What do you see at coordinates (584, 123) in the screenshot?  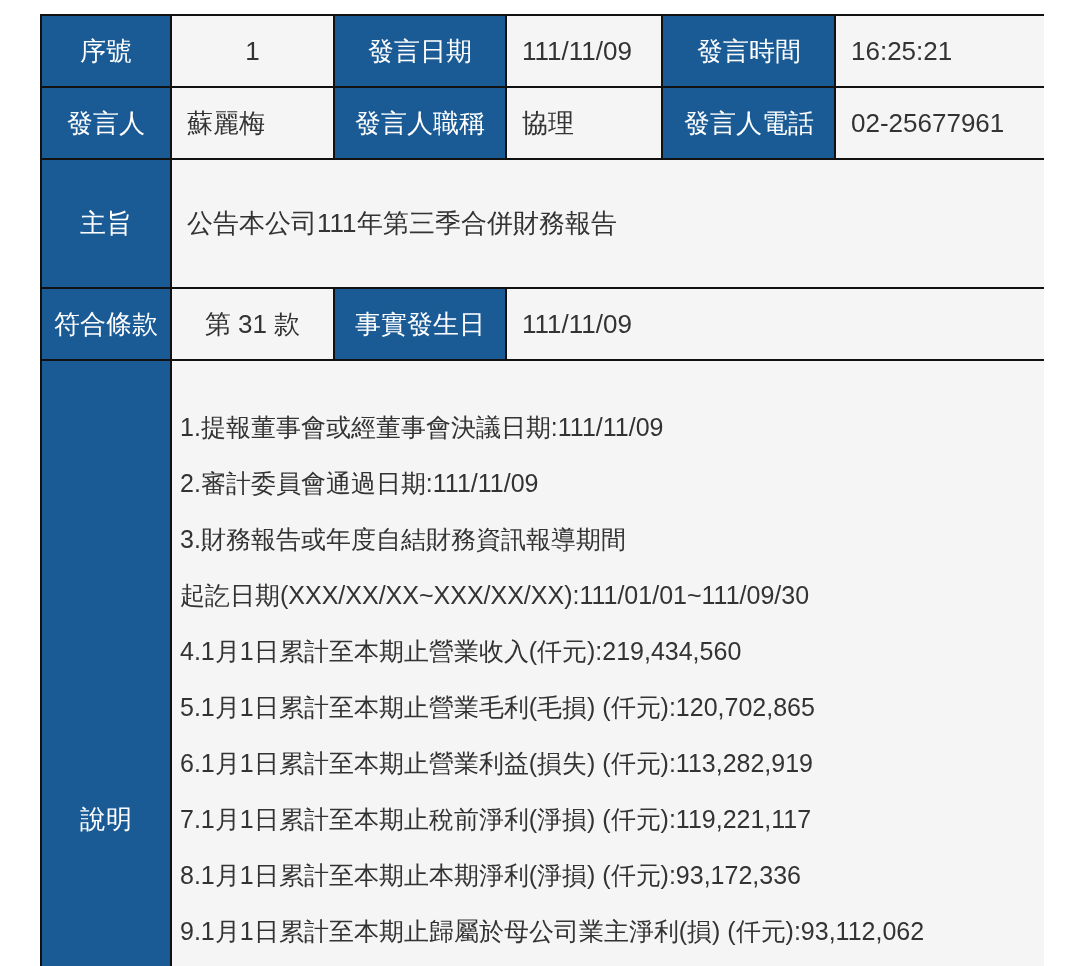 I see `table-cell: 協理` at bounding box center [584, 123].